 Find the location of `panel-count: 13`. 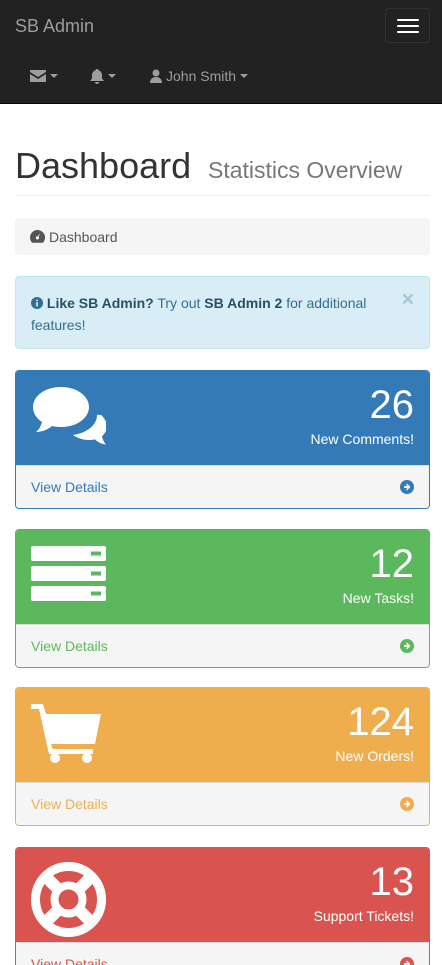

panel-count: 13 is located at coordinates (392, 882).